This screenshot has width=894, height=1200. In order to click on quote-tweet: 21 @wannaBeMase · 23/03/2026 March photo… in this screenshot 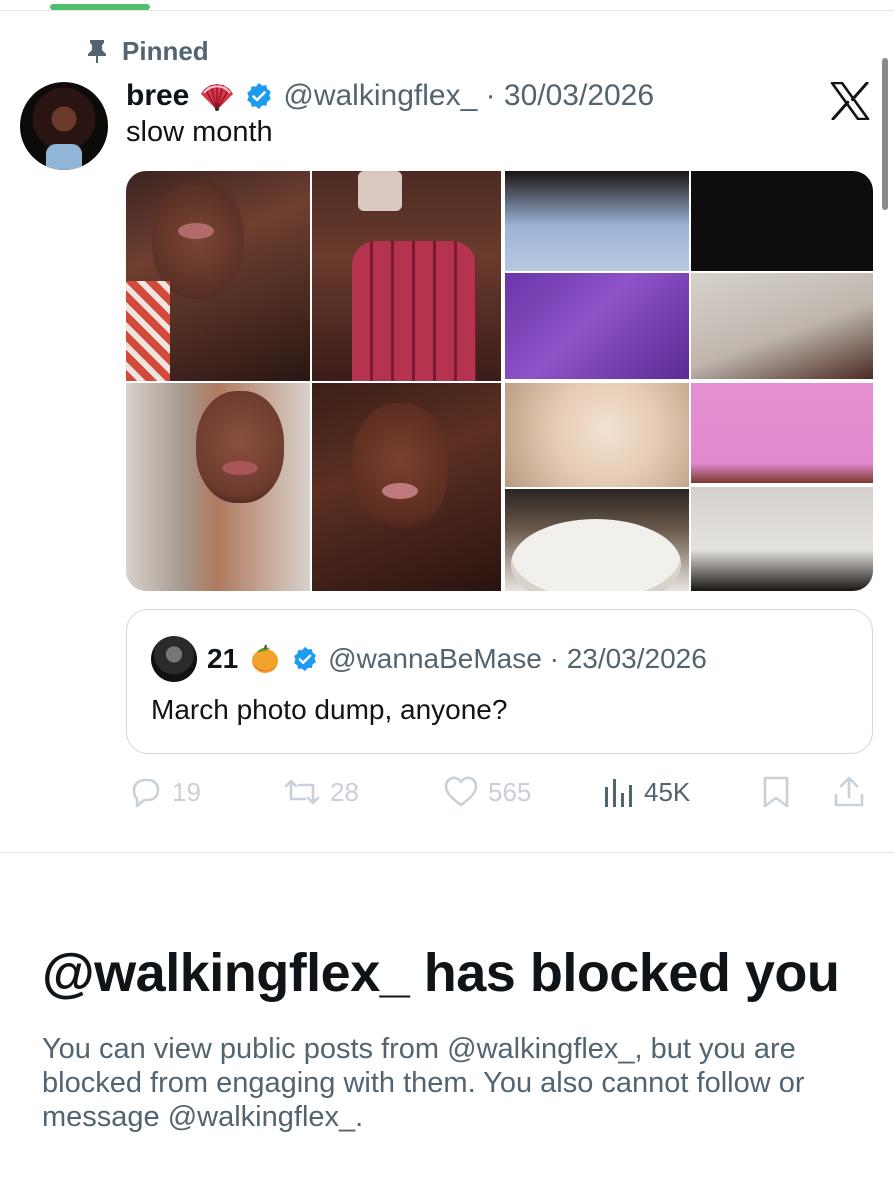, I will do `click(499, 681)`.